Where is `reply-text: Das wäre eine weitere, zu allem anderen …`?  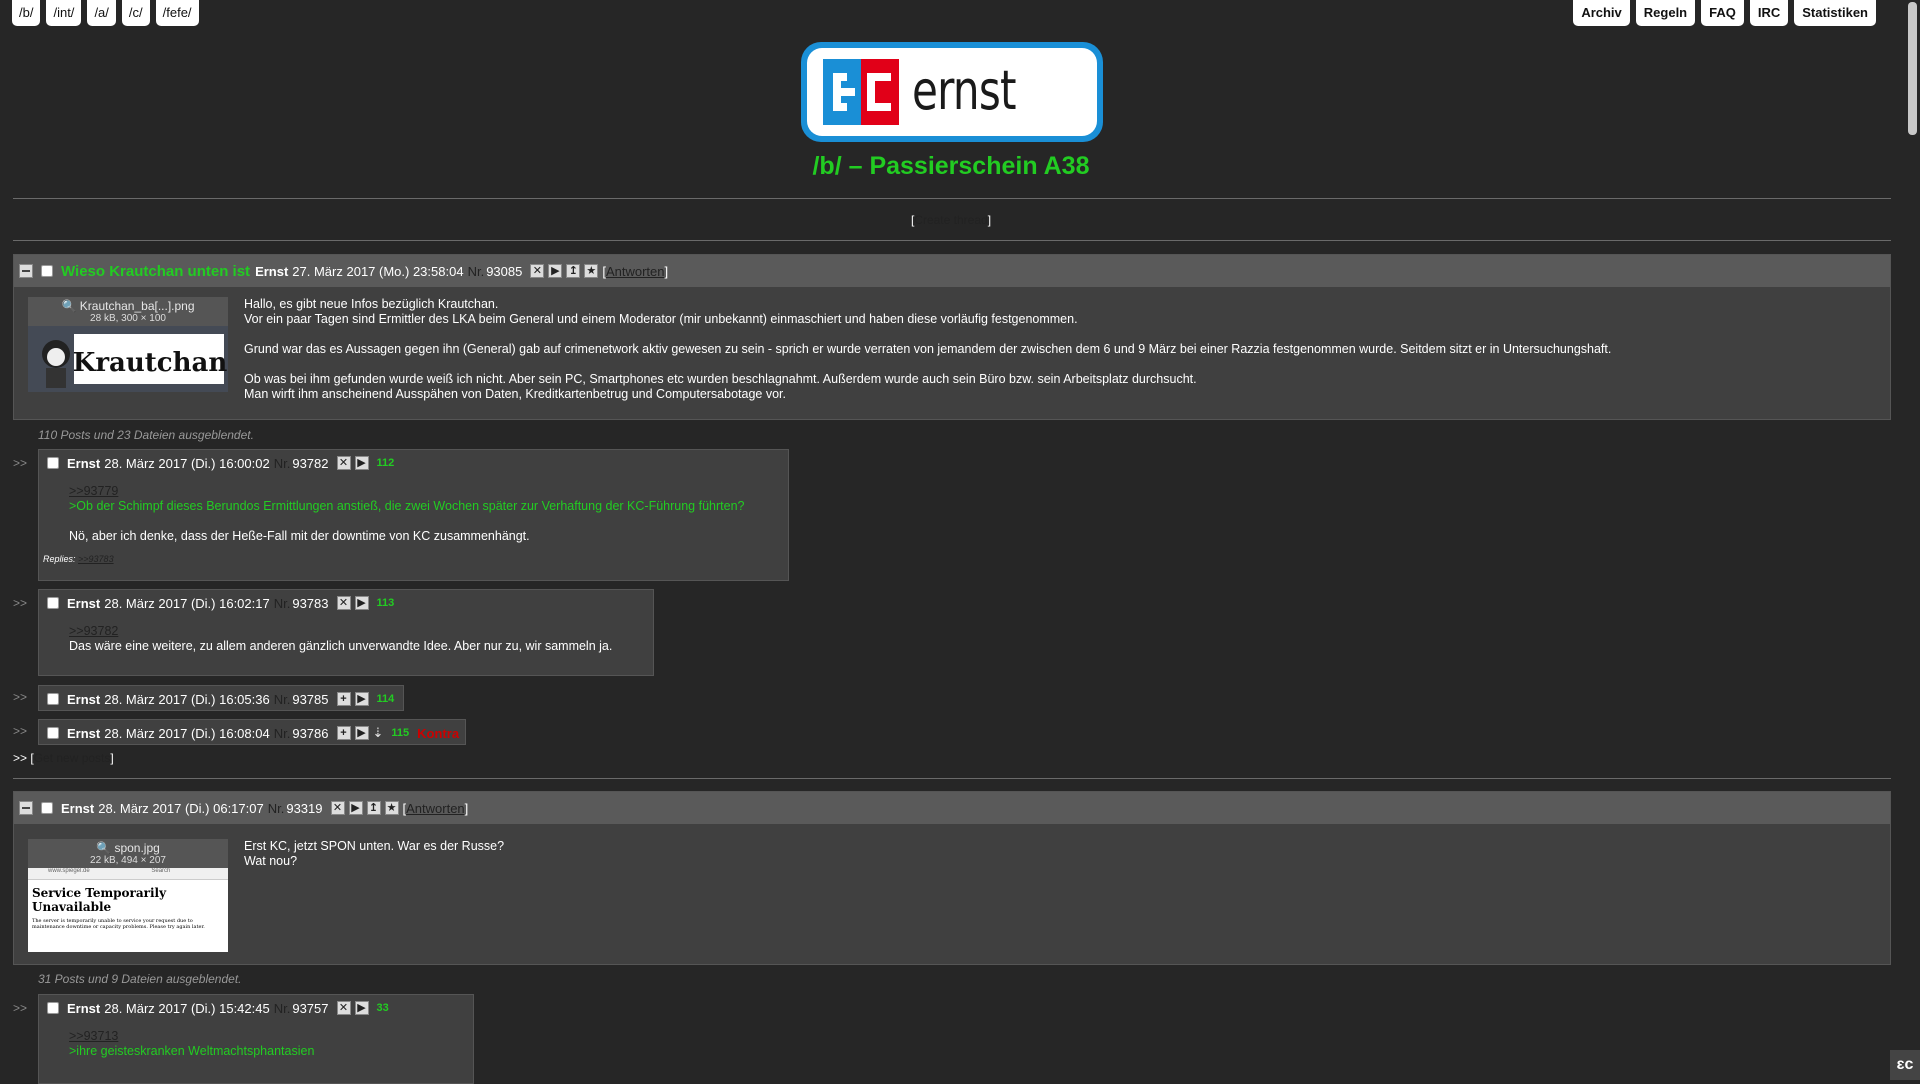 reply-text: Das wäre eine weitere, zu allem anderen … is located at coordinates (341, 646).